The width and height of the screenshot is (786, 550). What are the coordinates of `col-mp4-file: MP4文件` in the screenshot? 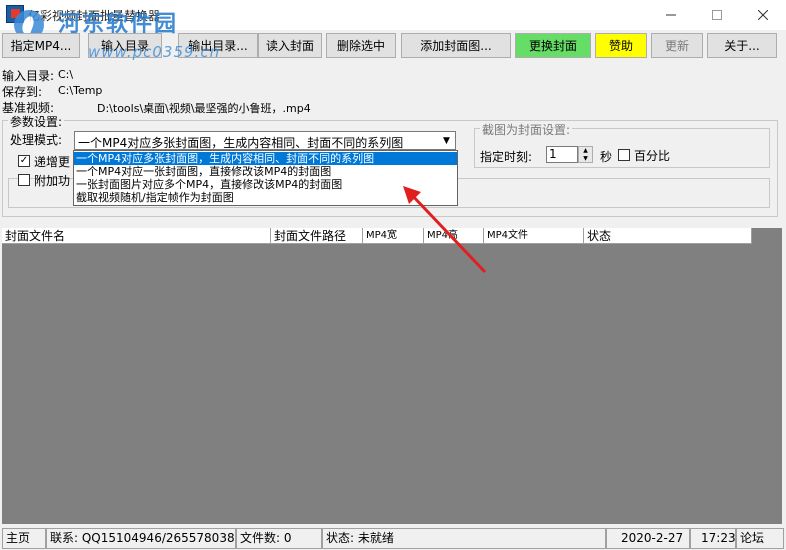 It's located at (534, 236).